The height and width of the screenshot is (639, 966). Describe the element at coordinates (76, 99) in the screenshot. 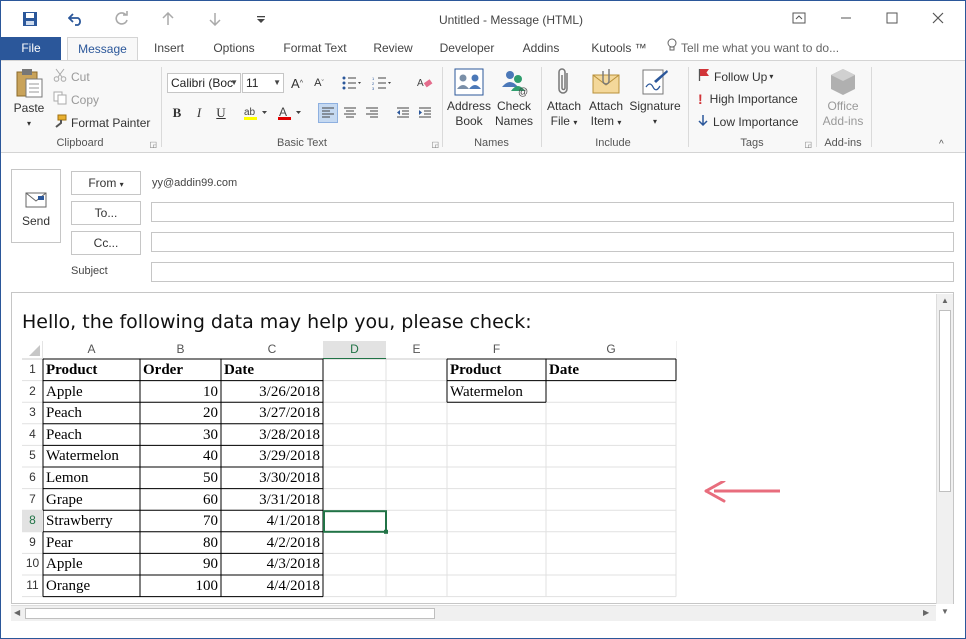

I see `copy-button: Copy` at that location.